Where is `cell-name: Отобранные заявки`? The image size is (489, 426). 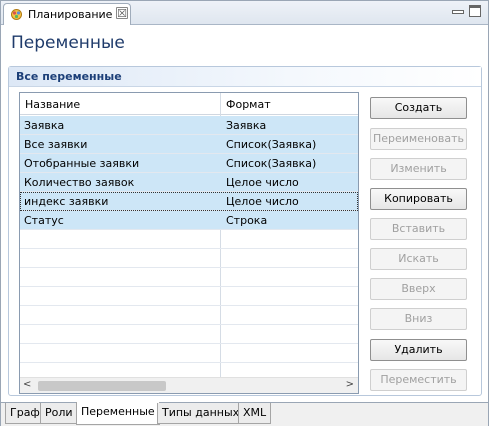 cell-name: Отобранные заявки is located at coordinates (82, 163).